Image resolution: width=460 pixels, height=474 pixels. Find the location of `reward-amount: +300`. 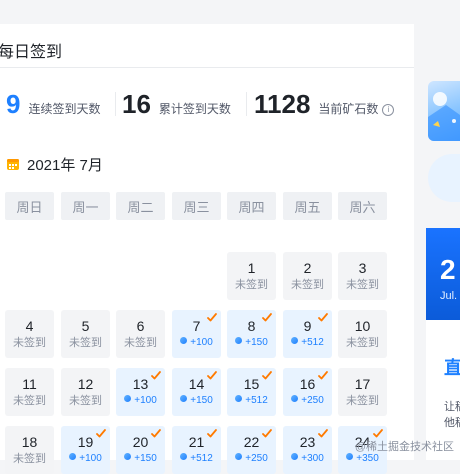

reward-amount: +300 is located at coordinates (312, 458).